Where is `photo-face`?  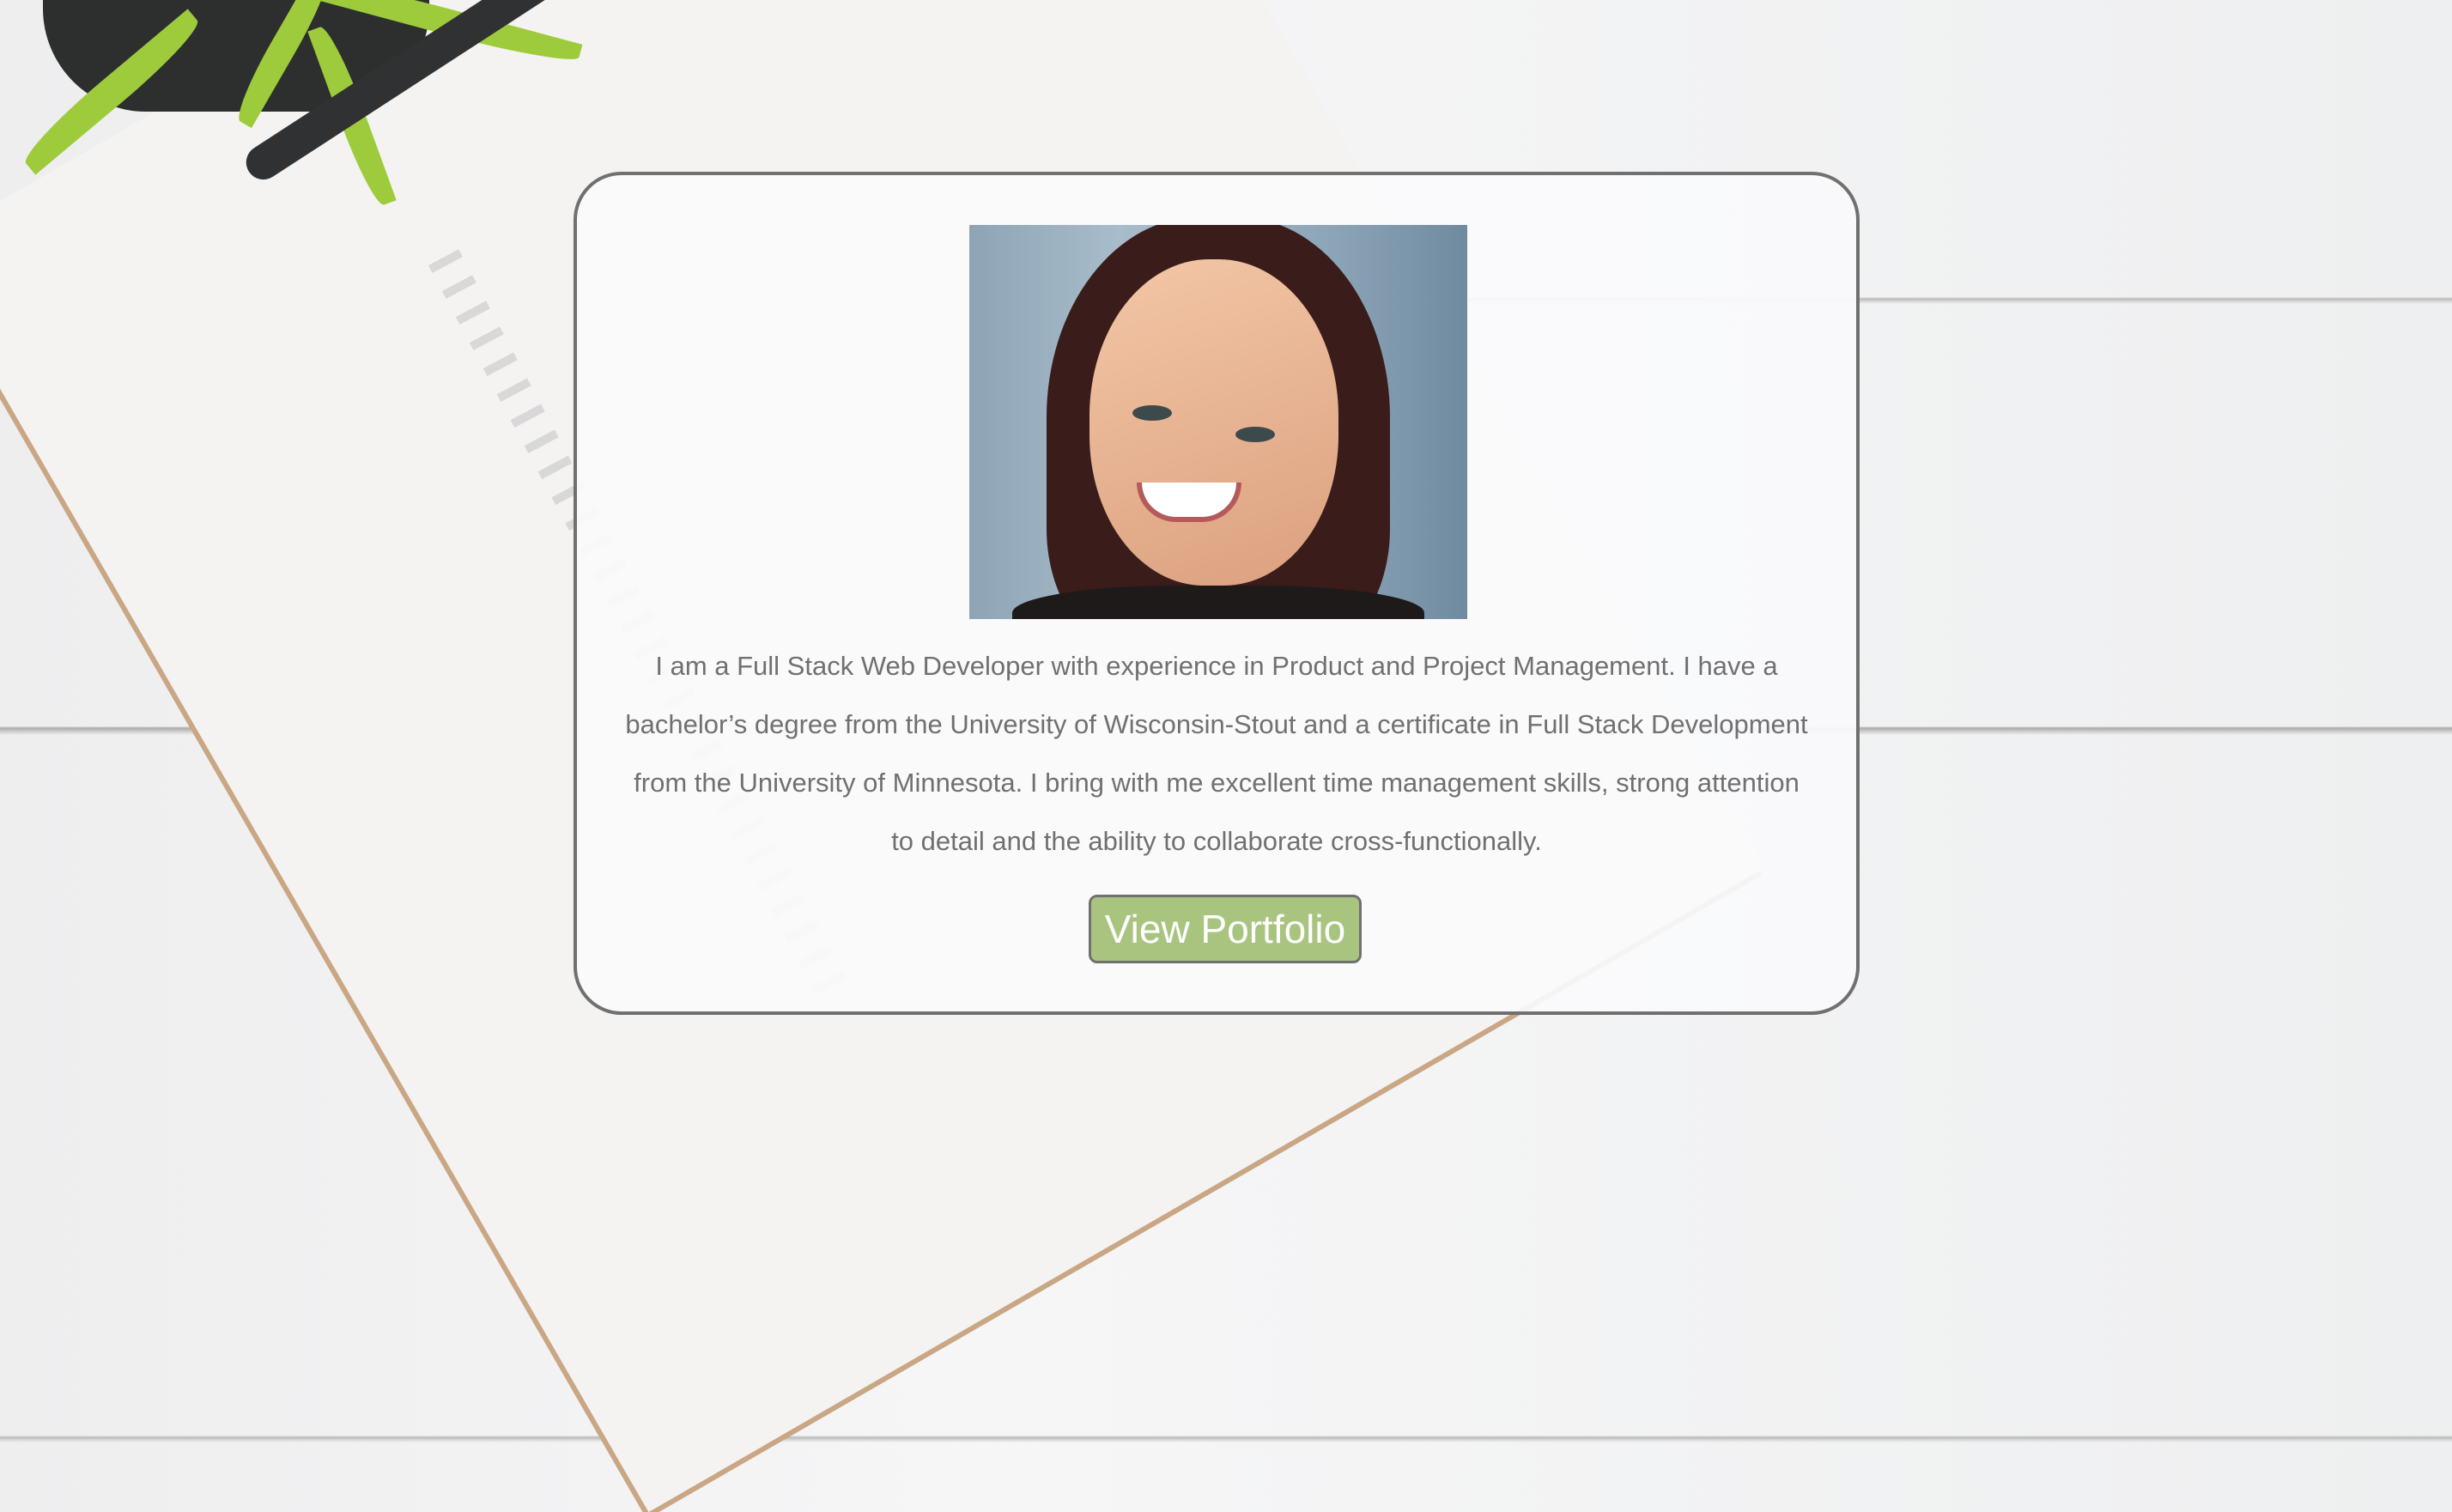
photo-face is located at coordinates (1213, 423).